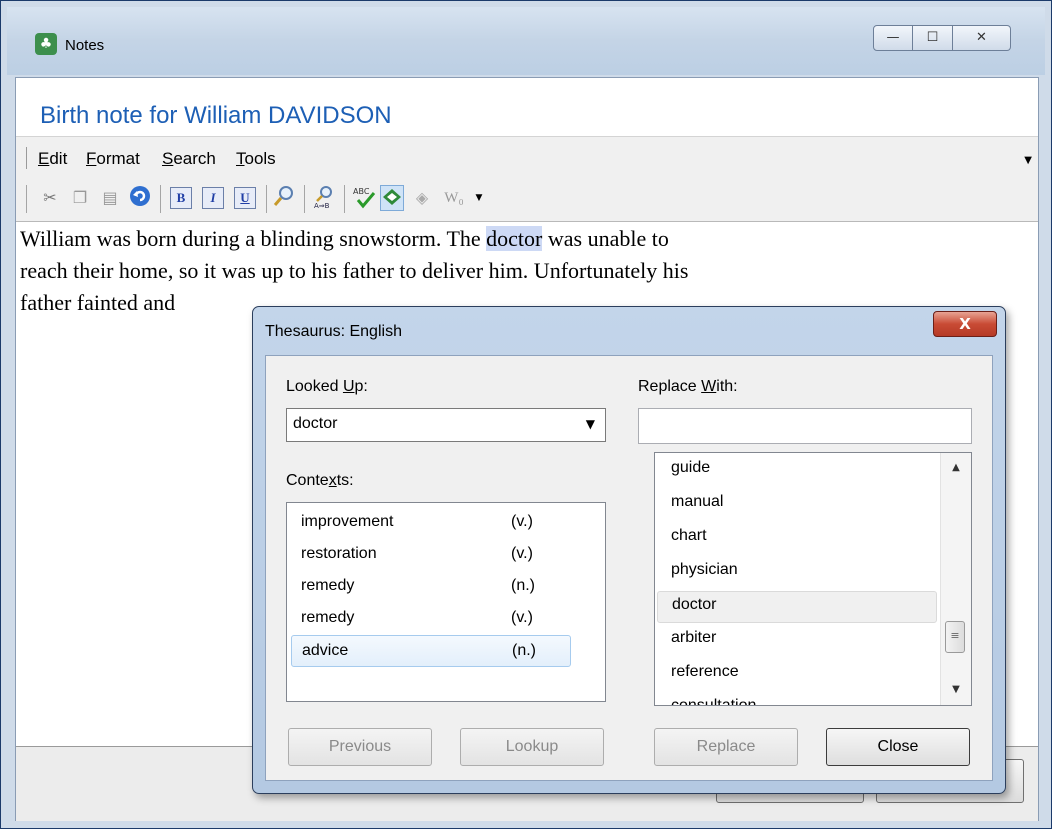  What do you see at coordinates (1028, 160) in the screenshot?
I see `menu-overflow-icon: ▼` at bounding box center [1028, 160].